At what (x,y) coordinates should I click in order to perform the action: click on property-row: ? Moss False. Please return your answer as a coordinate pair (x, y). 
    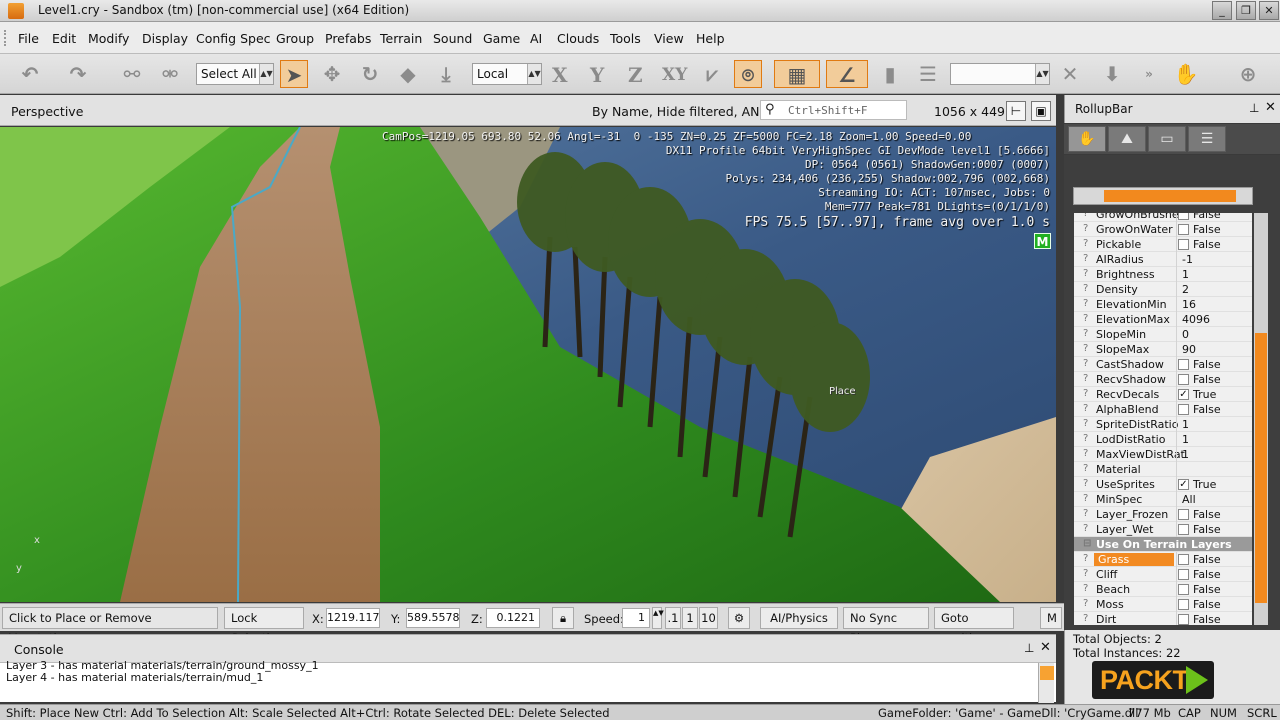
    Looking at the image, I should click on (1163, 604).